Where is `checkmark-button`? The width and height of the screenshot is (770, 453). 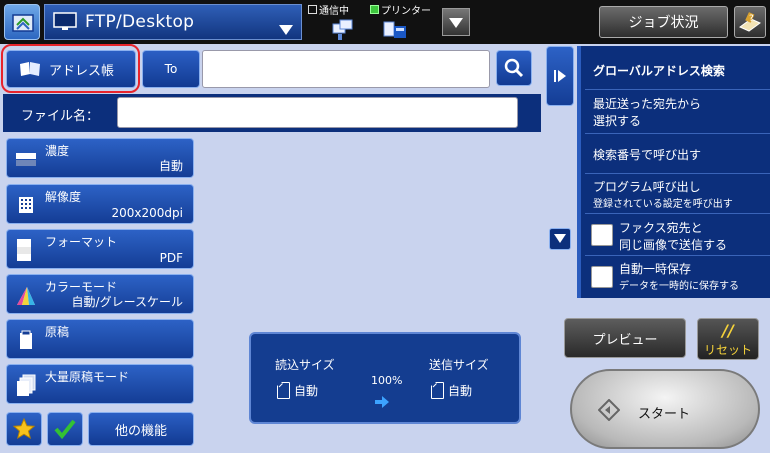 checkmark-button is located at coordinates (65, 429).